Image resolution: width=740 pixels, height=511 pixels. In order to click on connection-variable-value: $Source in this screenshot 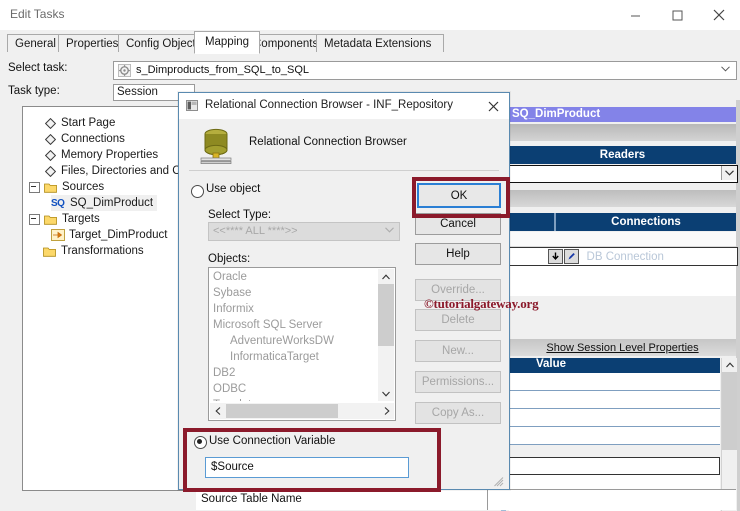, I will do `click(232, 467)`.